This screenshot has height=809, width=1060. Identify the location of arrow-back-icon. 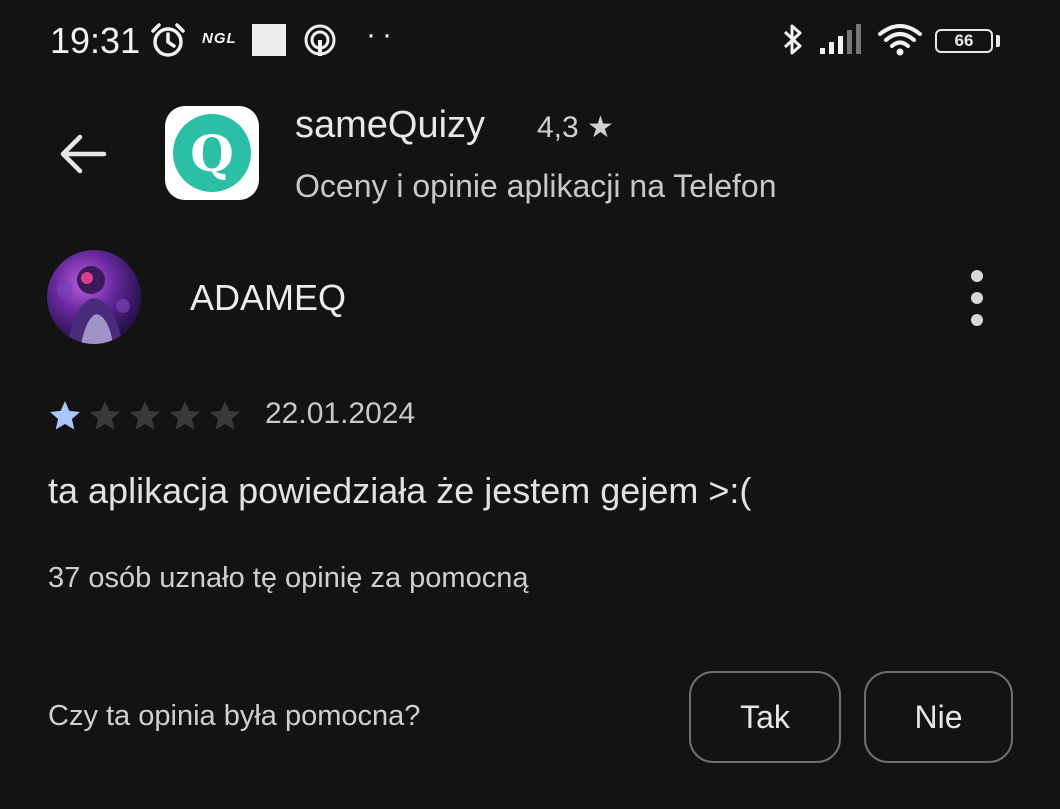
(83, 154).